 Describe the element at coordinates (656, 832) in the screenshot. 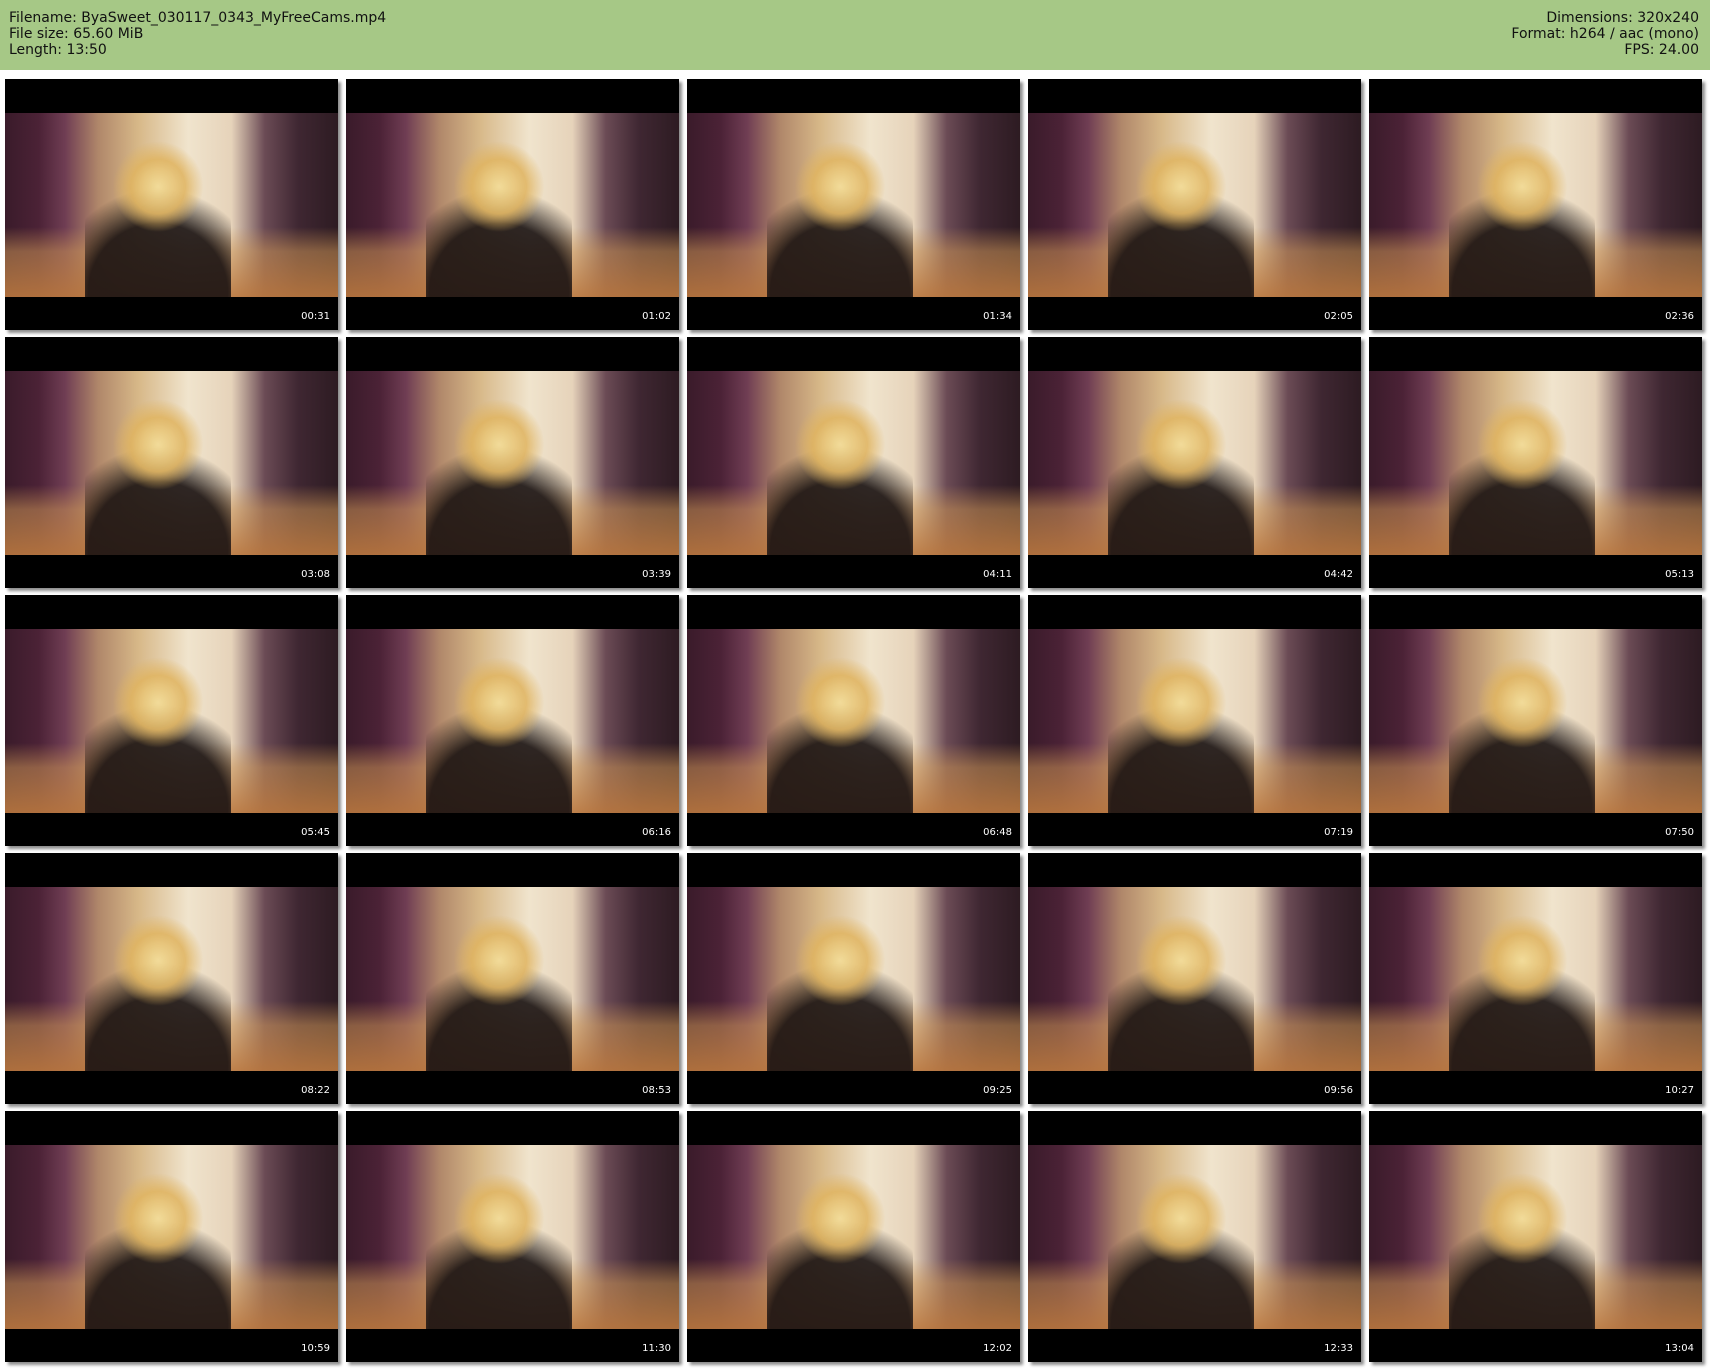

I see `timestamp-label: 06:16` at that location.